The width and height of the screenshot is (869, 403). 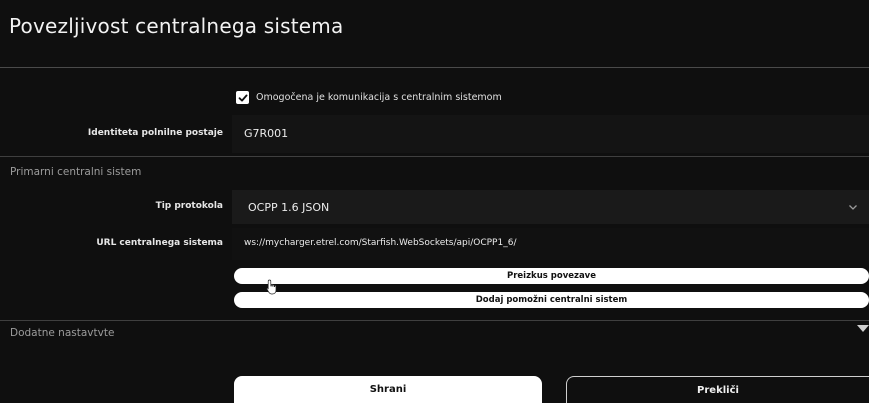 What do you see at coordinates (289, 207) in the screenshot?
I see `protocol-value: OCPP 1.6 JSON` at bounding box center [289, 207].